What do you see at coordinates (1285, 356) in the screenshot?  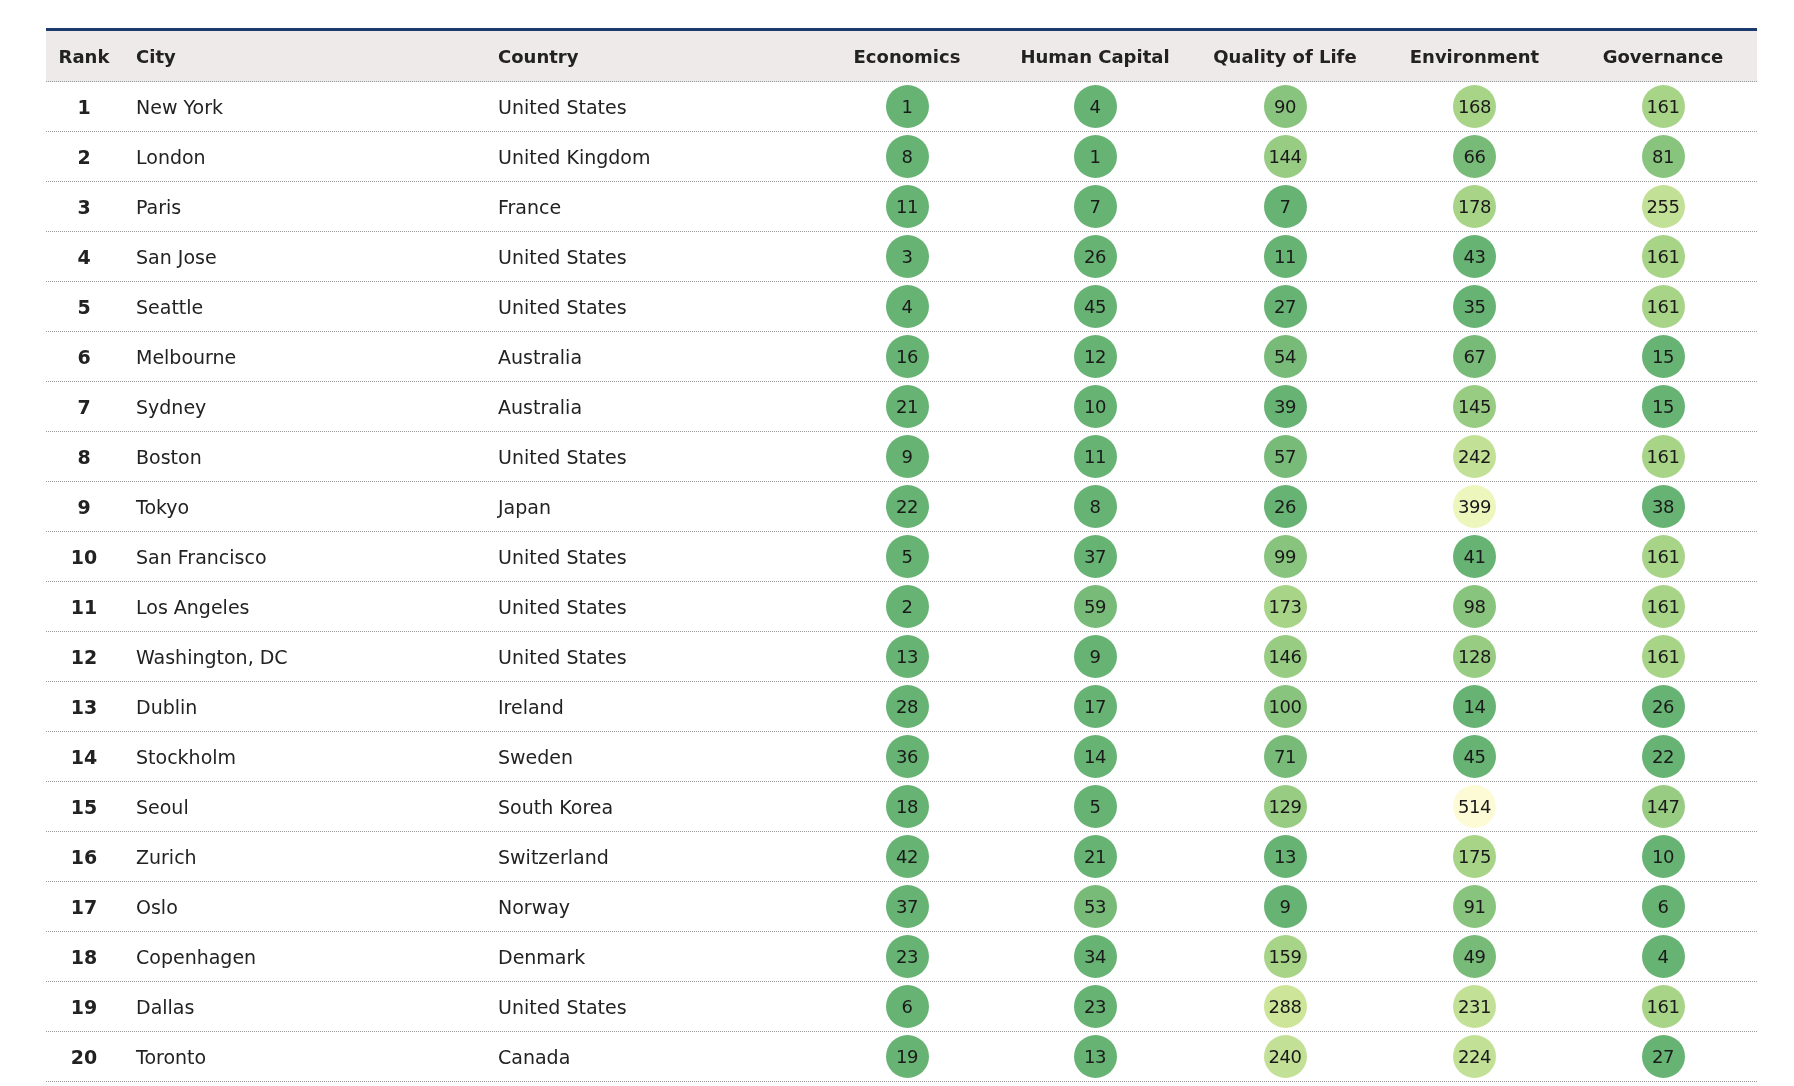 I see `score-badge: 54` at bounding box center [1285, 356].